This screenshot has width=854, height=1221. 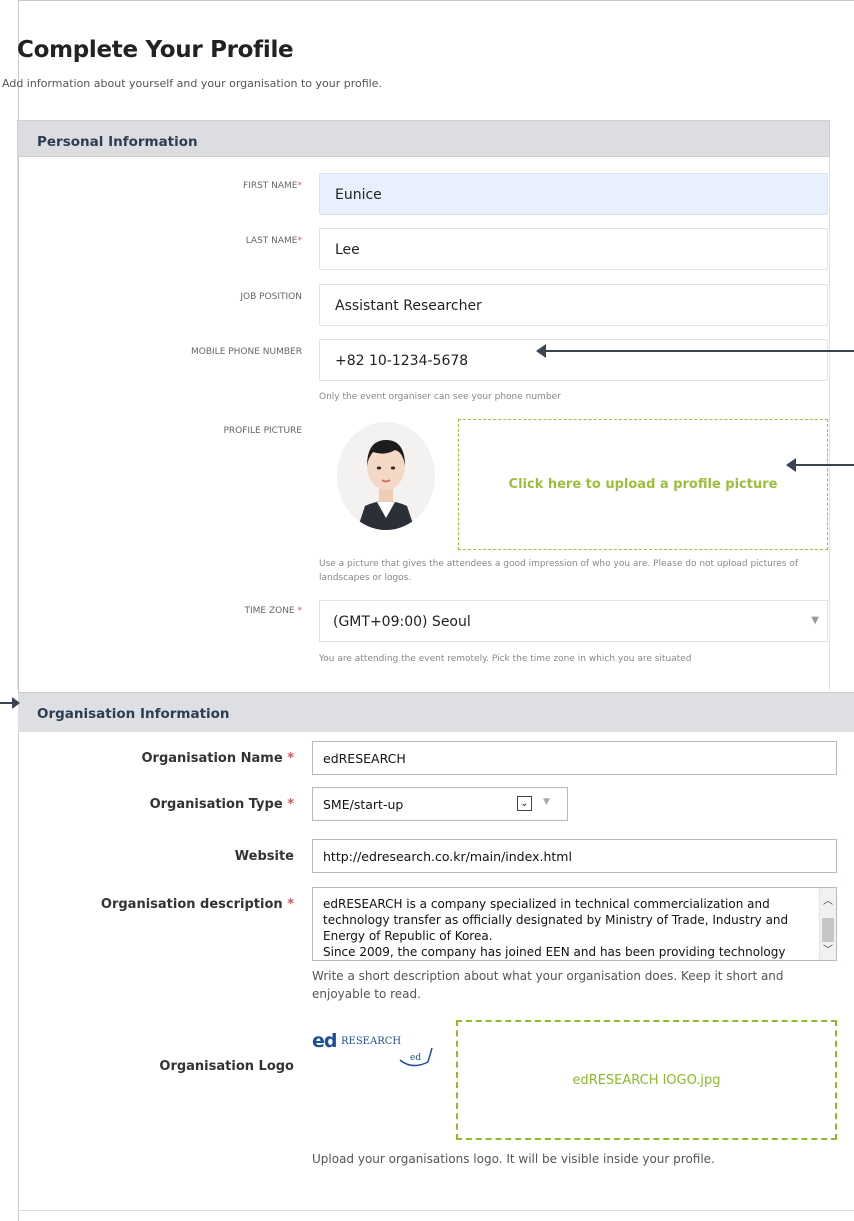 What do you see at coordinates (440, 804) in the screenshot?
I see `org-type-select: SME/start-up ⌄ ▼` at bounding box center [440, 804].